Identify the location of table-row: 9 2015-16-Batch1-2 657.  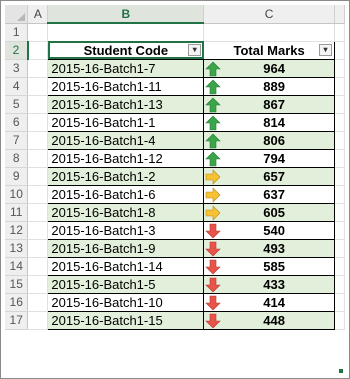
(175, 176).